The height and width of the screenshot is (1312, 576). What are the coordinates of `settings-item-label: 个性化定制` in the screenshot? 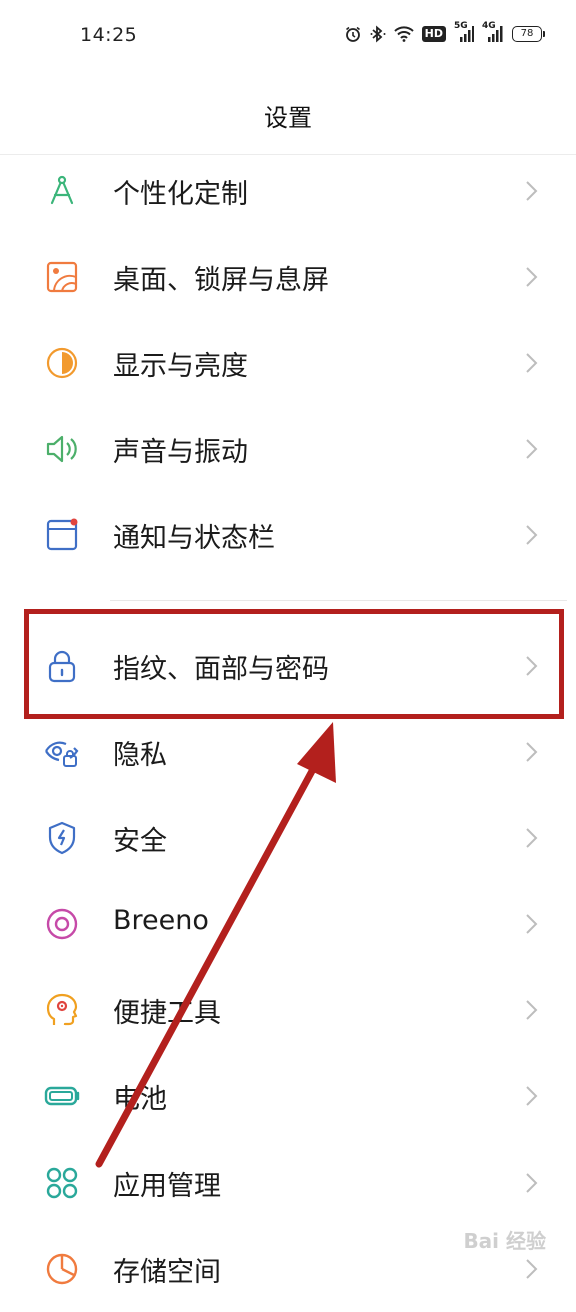 It's located at (180, 194).